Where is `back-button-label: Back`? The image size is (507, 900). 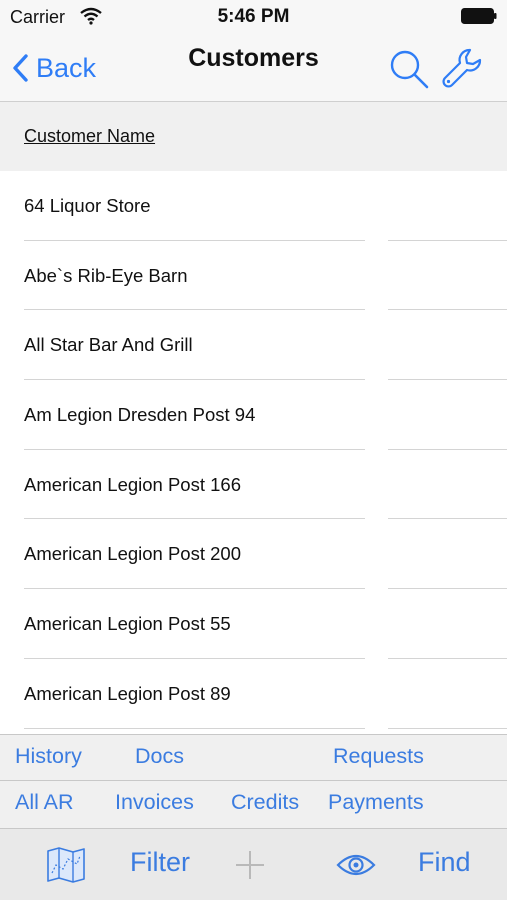 back-button-label: Back is located at coordinates (66, 67).